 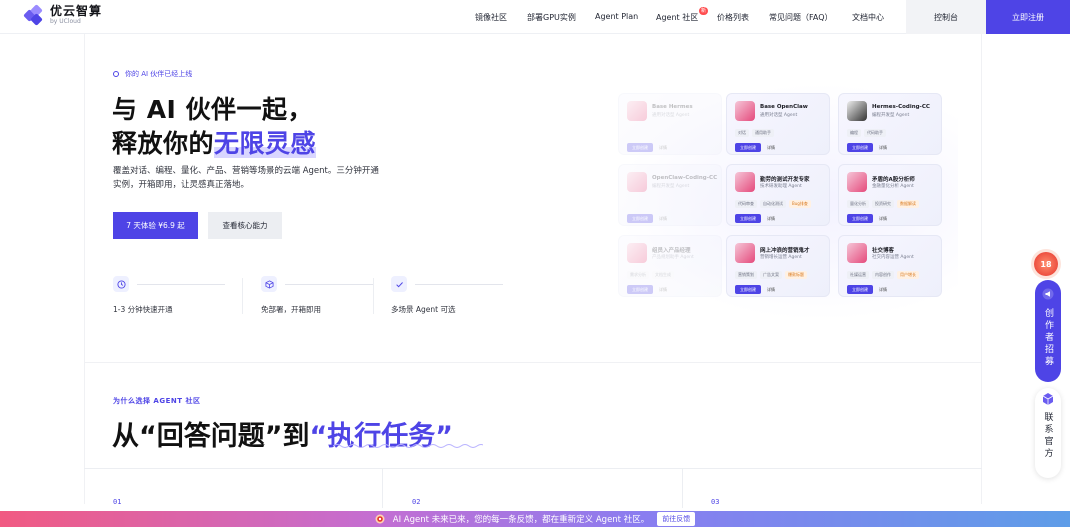 I want to click on nav-faq: 常见问题（FAQ）, so click(x=801, y=17).